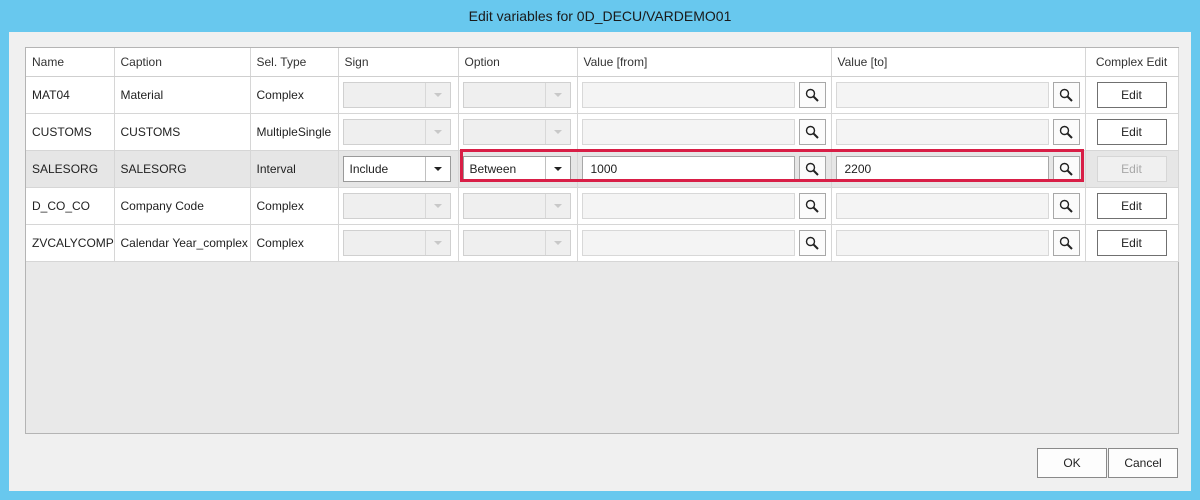 The height and width of the screenshot is (500, 1200). What do you see at coordinates (942, 169) in the screenshot?
I see `value-to-input: 2200` at bounding box center [942, 169].